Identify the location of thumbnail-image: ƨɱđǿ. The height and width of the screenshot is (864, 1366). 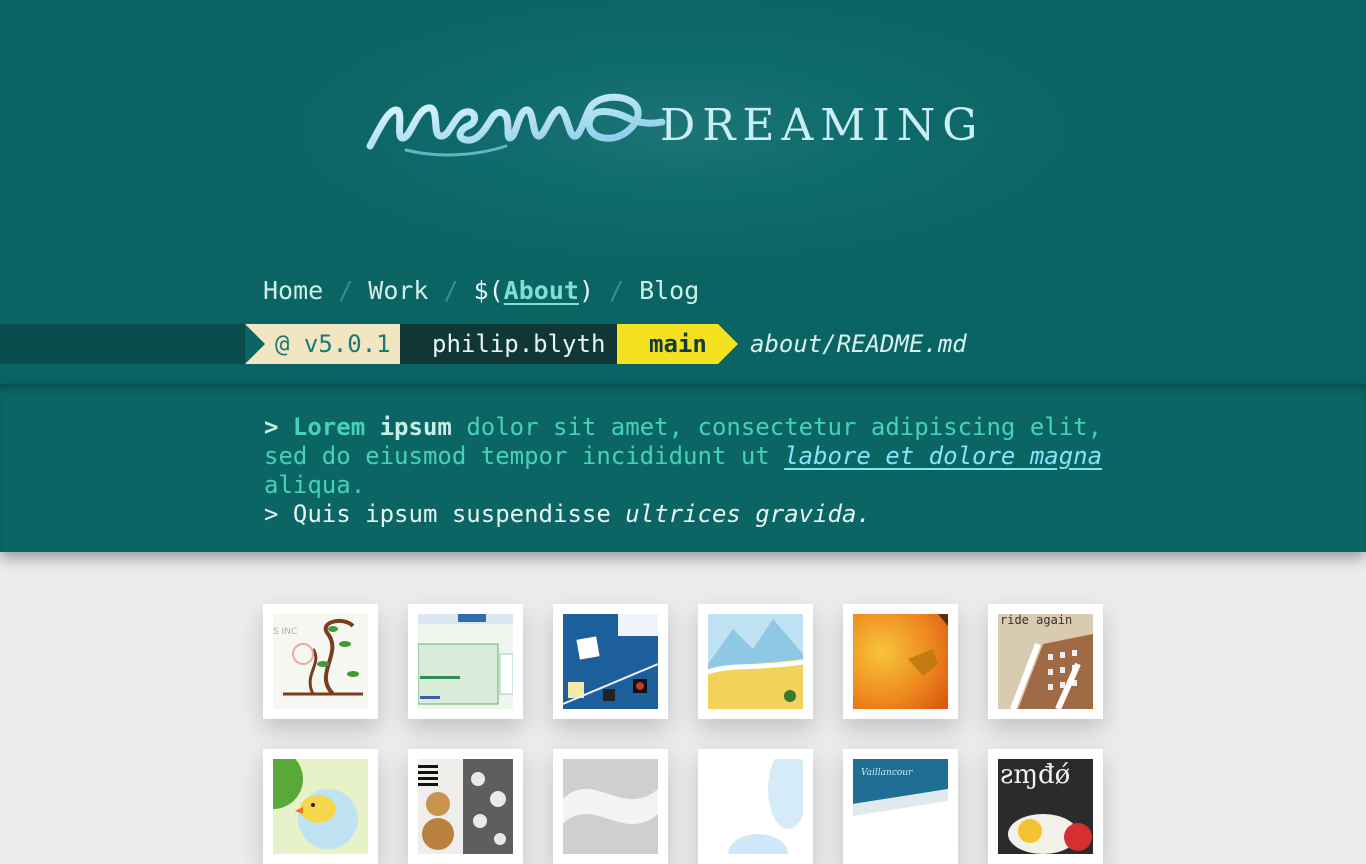
(1045, 806).